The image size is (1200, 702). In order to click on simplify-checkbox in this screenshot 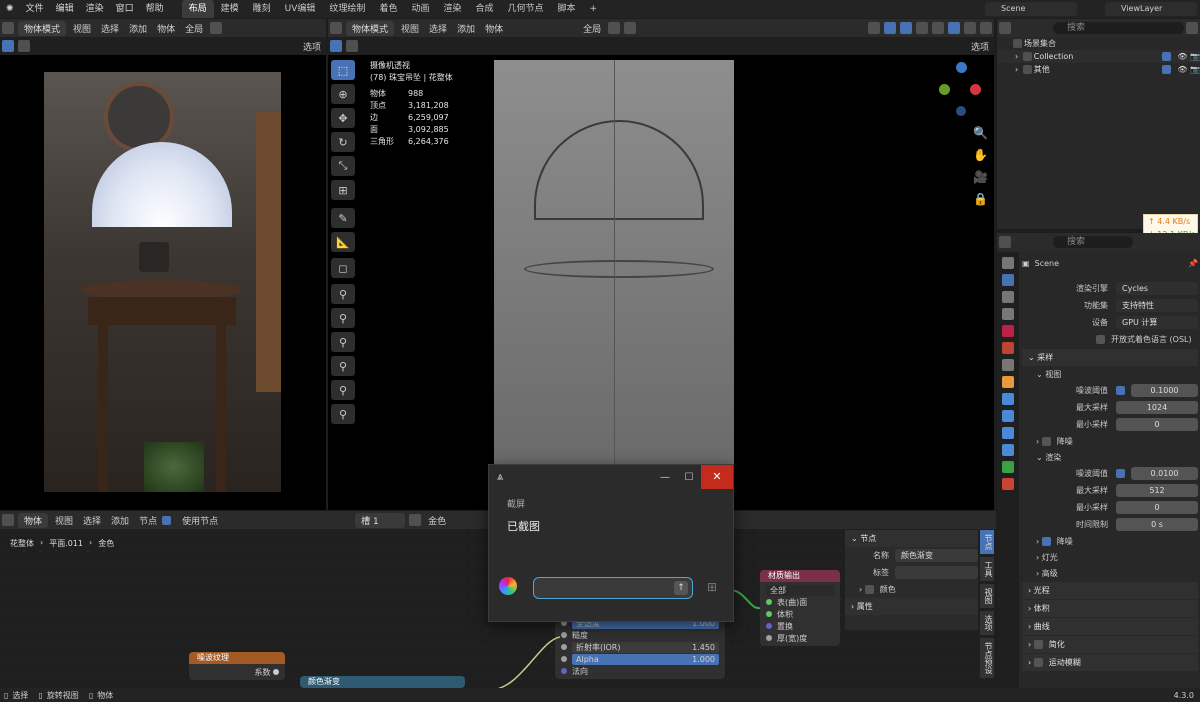, I will do `click(1038, 644)`.